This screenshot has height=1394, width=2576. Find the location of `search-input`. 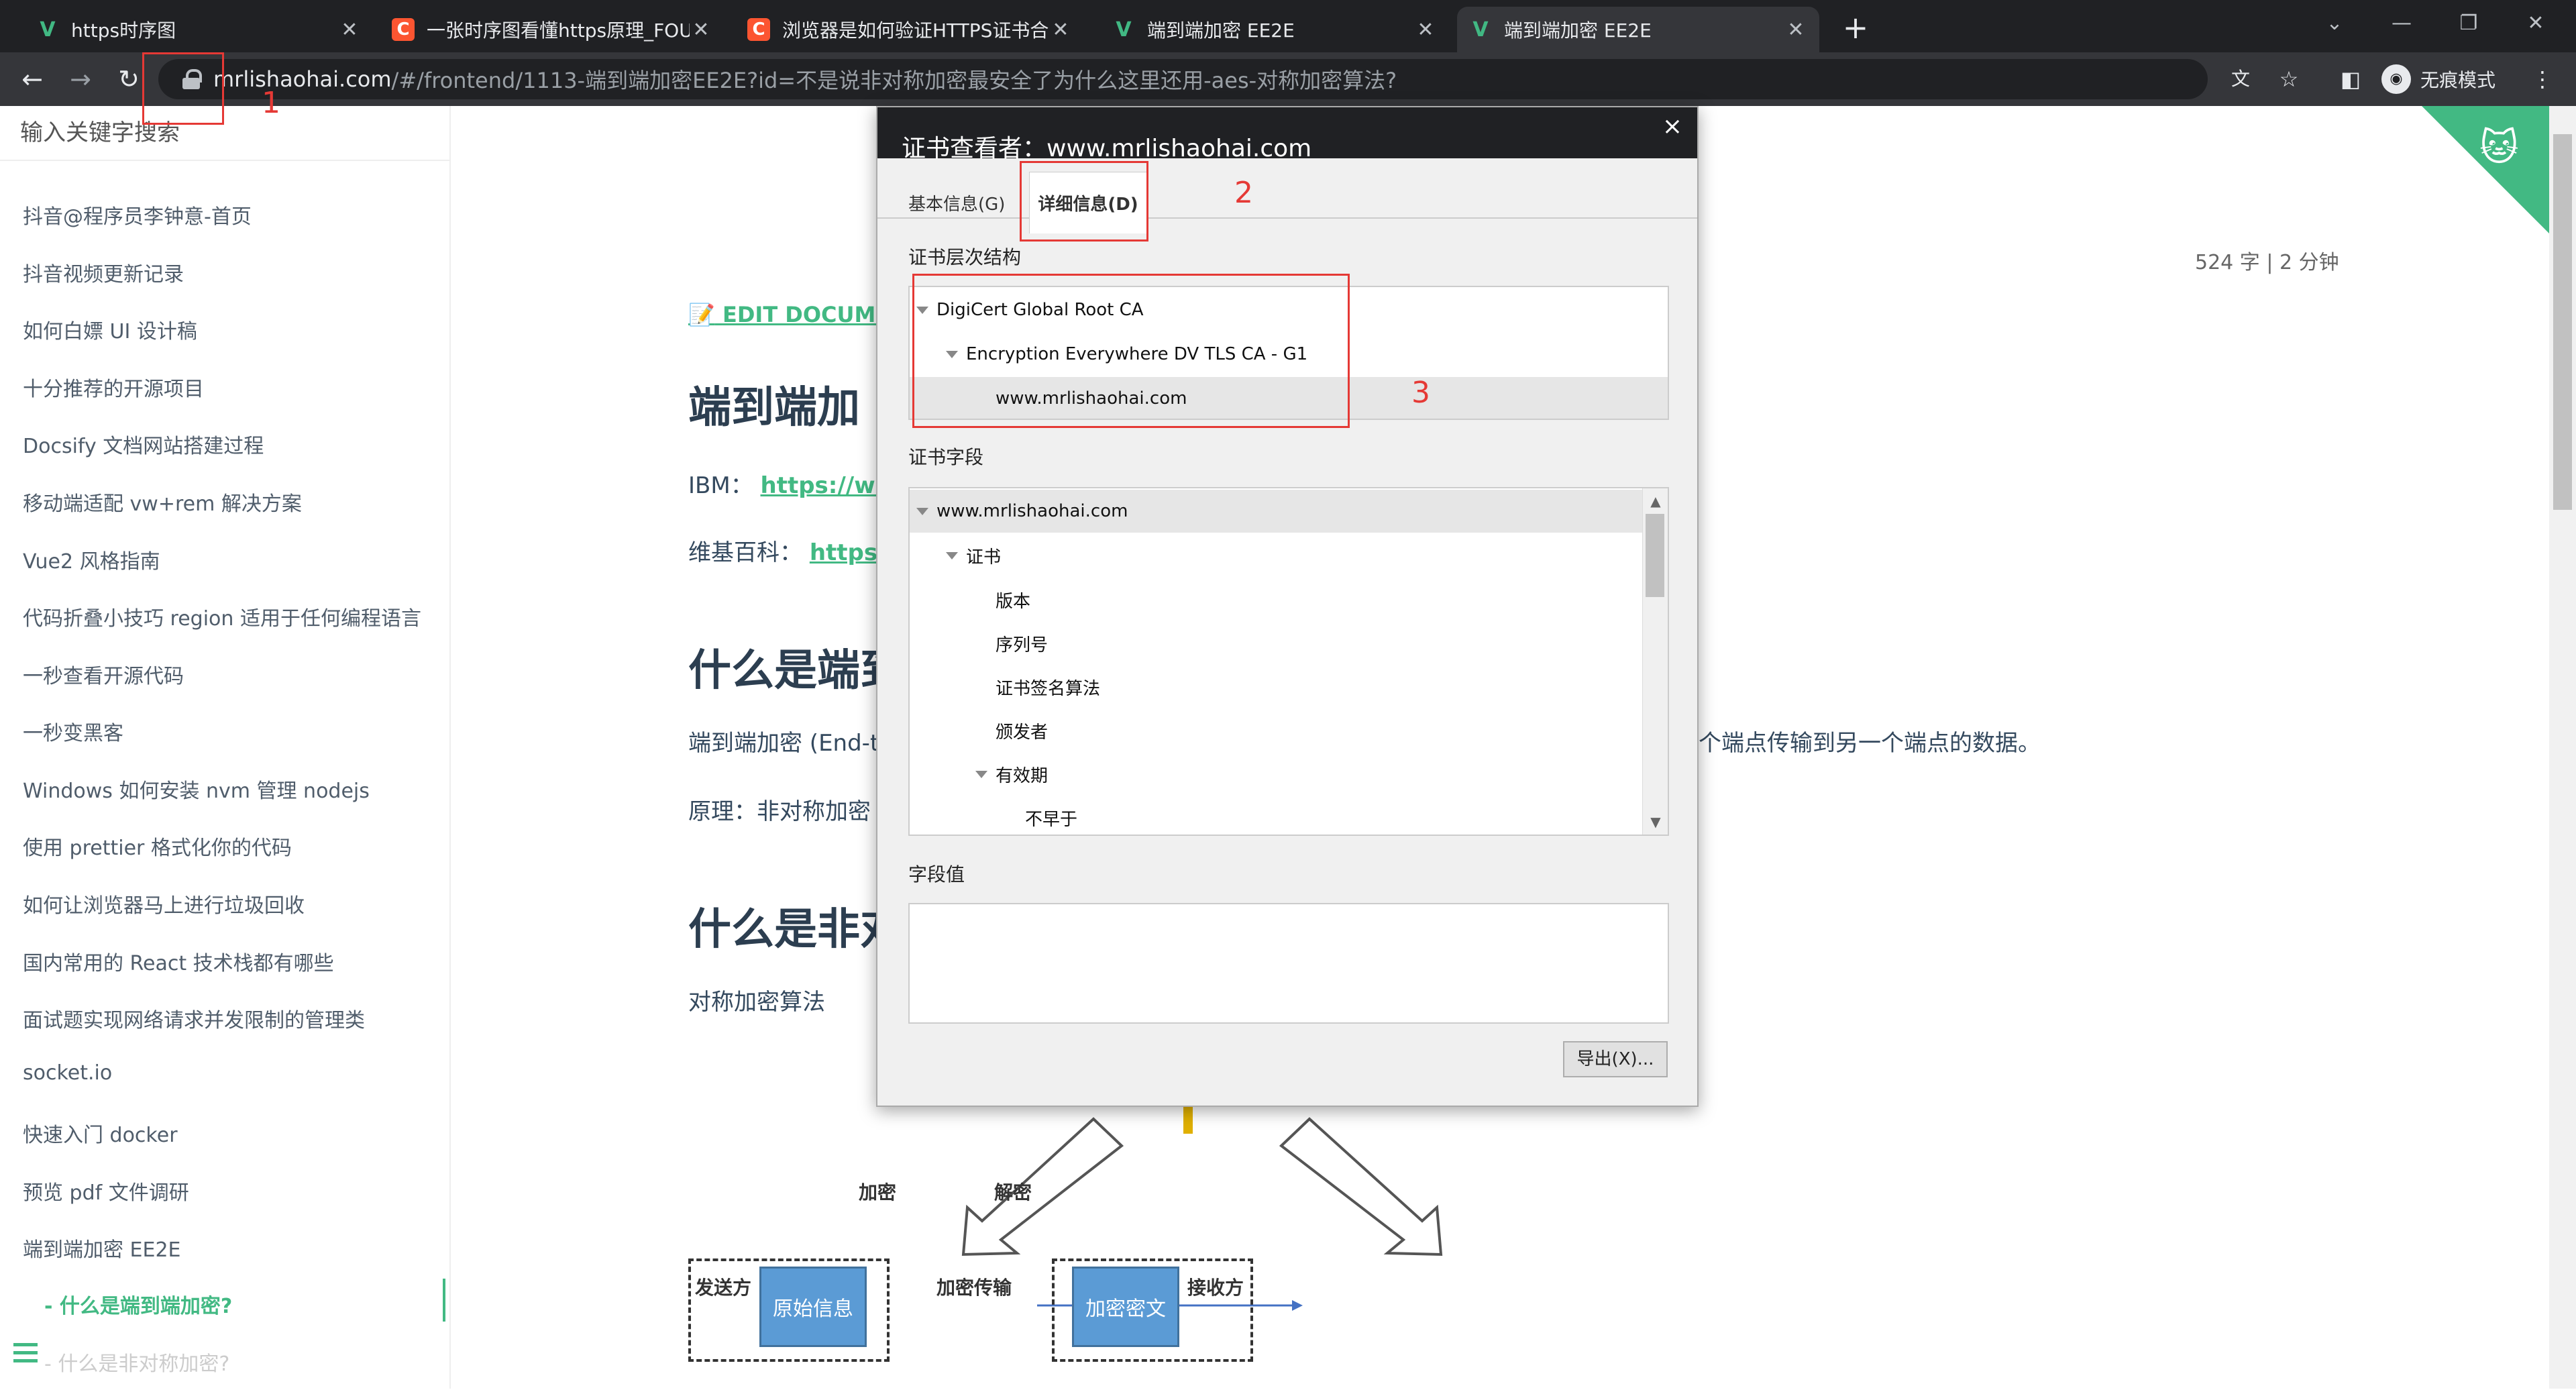

search-input is located at coordinates (224, 133).